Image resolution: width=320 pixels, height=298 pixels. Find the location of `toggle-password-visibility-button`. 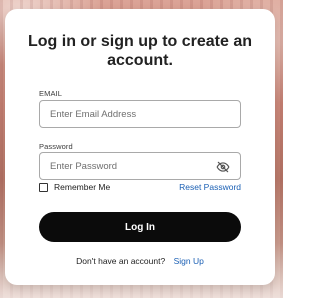

toggle-password-visibility-button is located at coordinates (223, 167).